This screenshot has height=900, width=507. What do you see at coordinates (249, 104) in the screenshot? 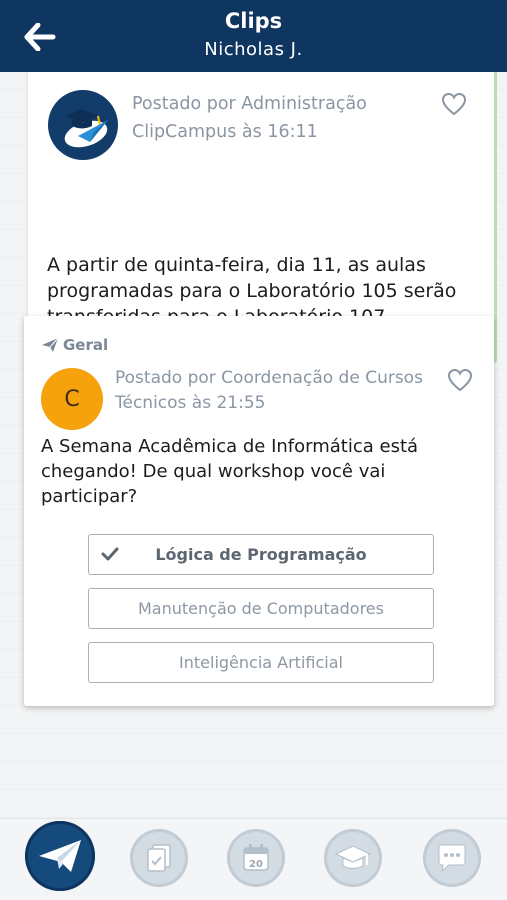
I see `post-author-line1: Postado por Administração` at bounding box center [249, 104].